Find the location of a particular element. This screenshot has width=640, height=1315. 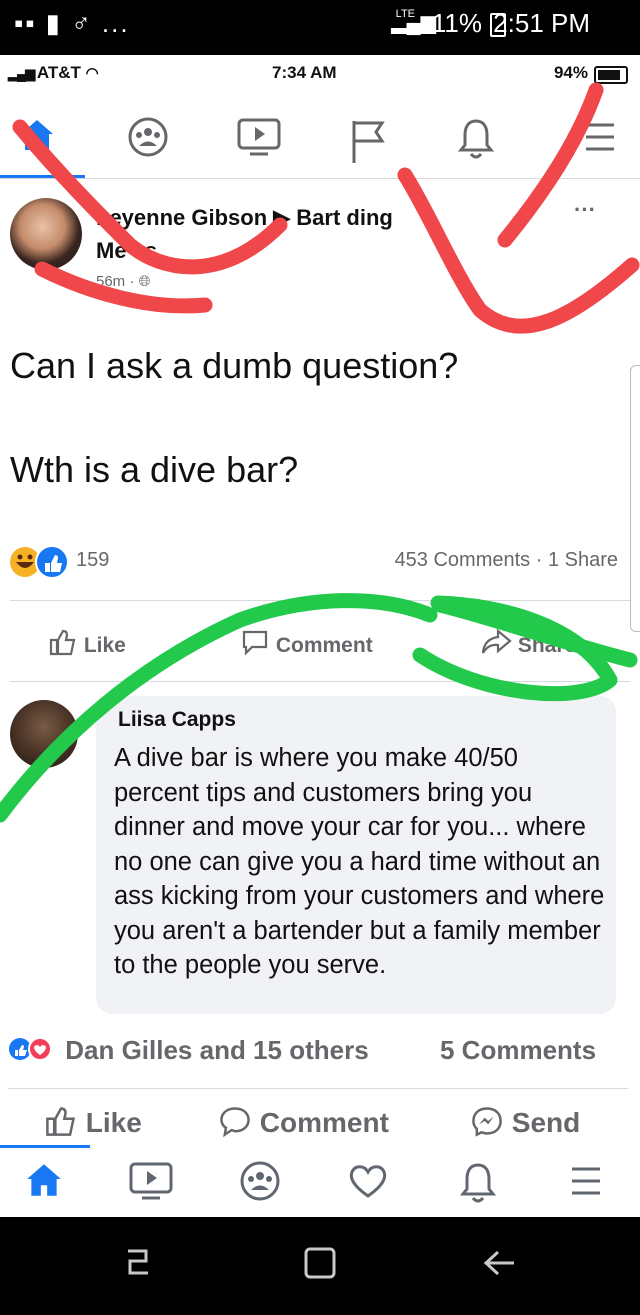

wifi-icon: ◠ is located at coordinates (92, 73).